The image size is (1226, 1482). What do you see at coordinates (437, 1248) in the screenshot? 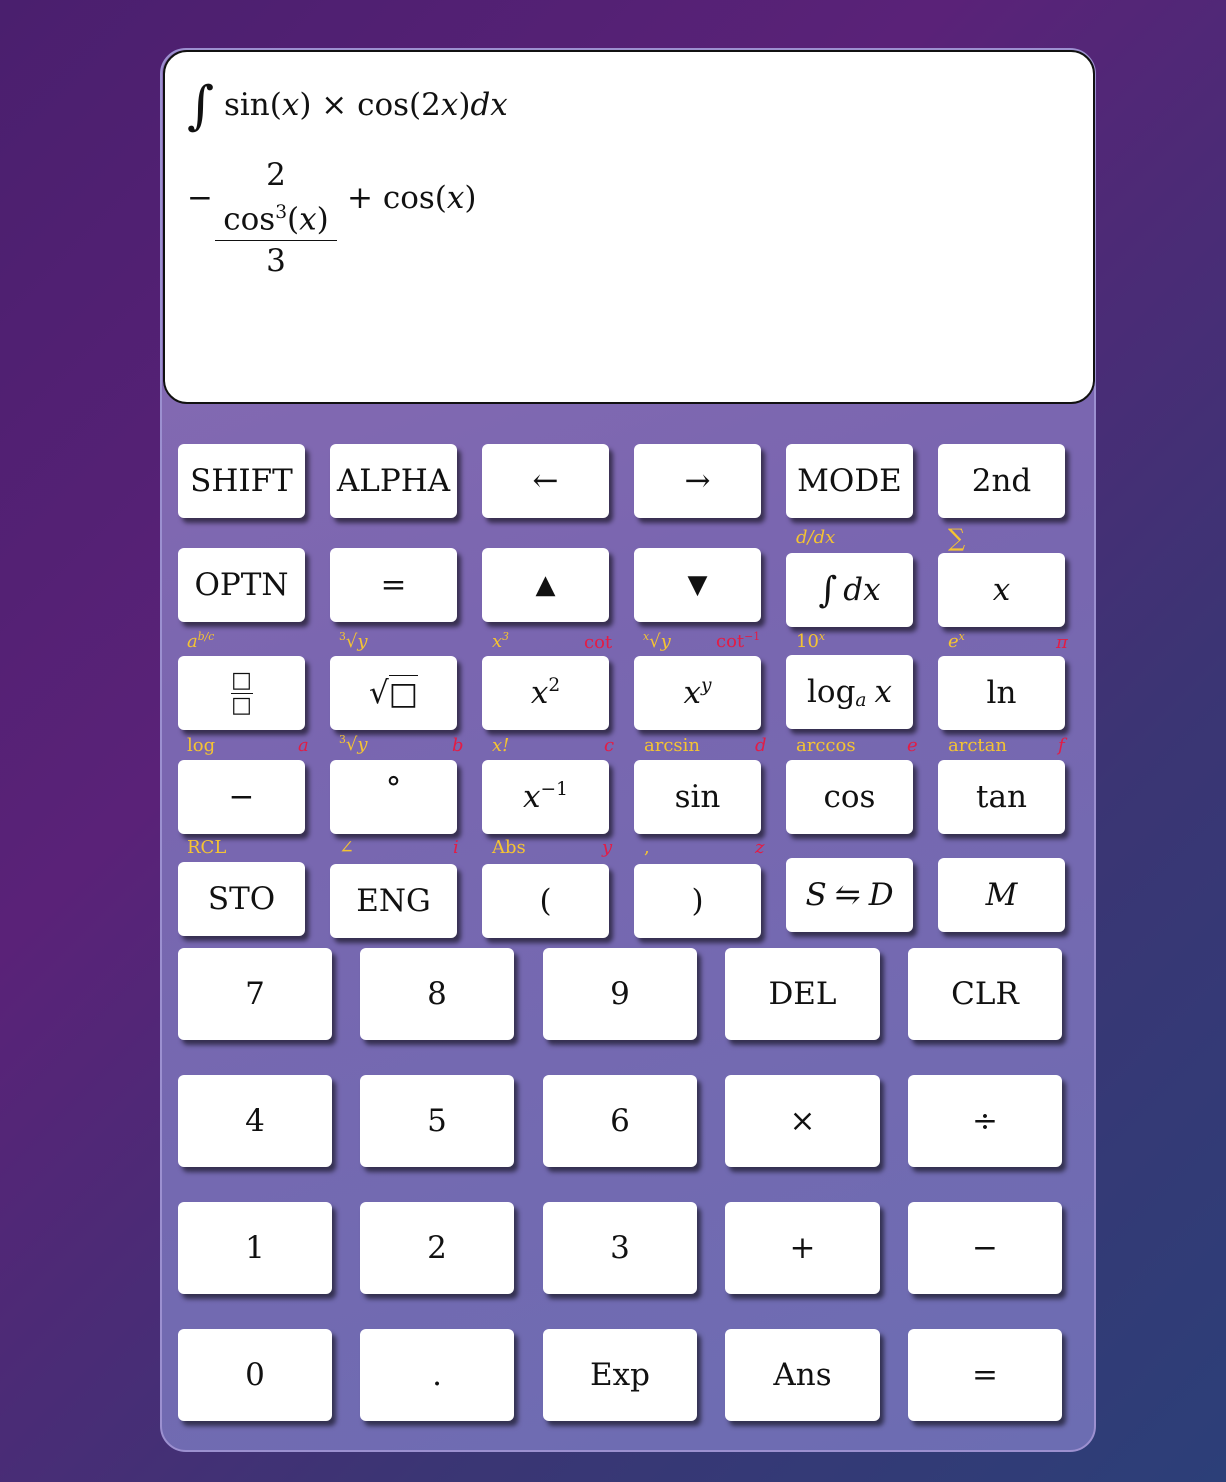
I see `digit-2-key: 2` at bounding box center [437, 1248].